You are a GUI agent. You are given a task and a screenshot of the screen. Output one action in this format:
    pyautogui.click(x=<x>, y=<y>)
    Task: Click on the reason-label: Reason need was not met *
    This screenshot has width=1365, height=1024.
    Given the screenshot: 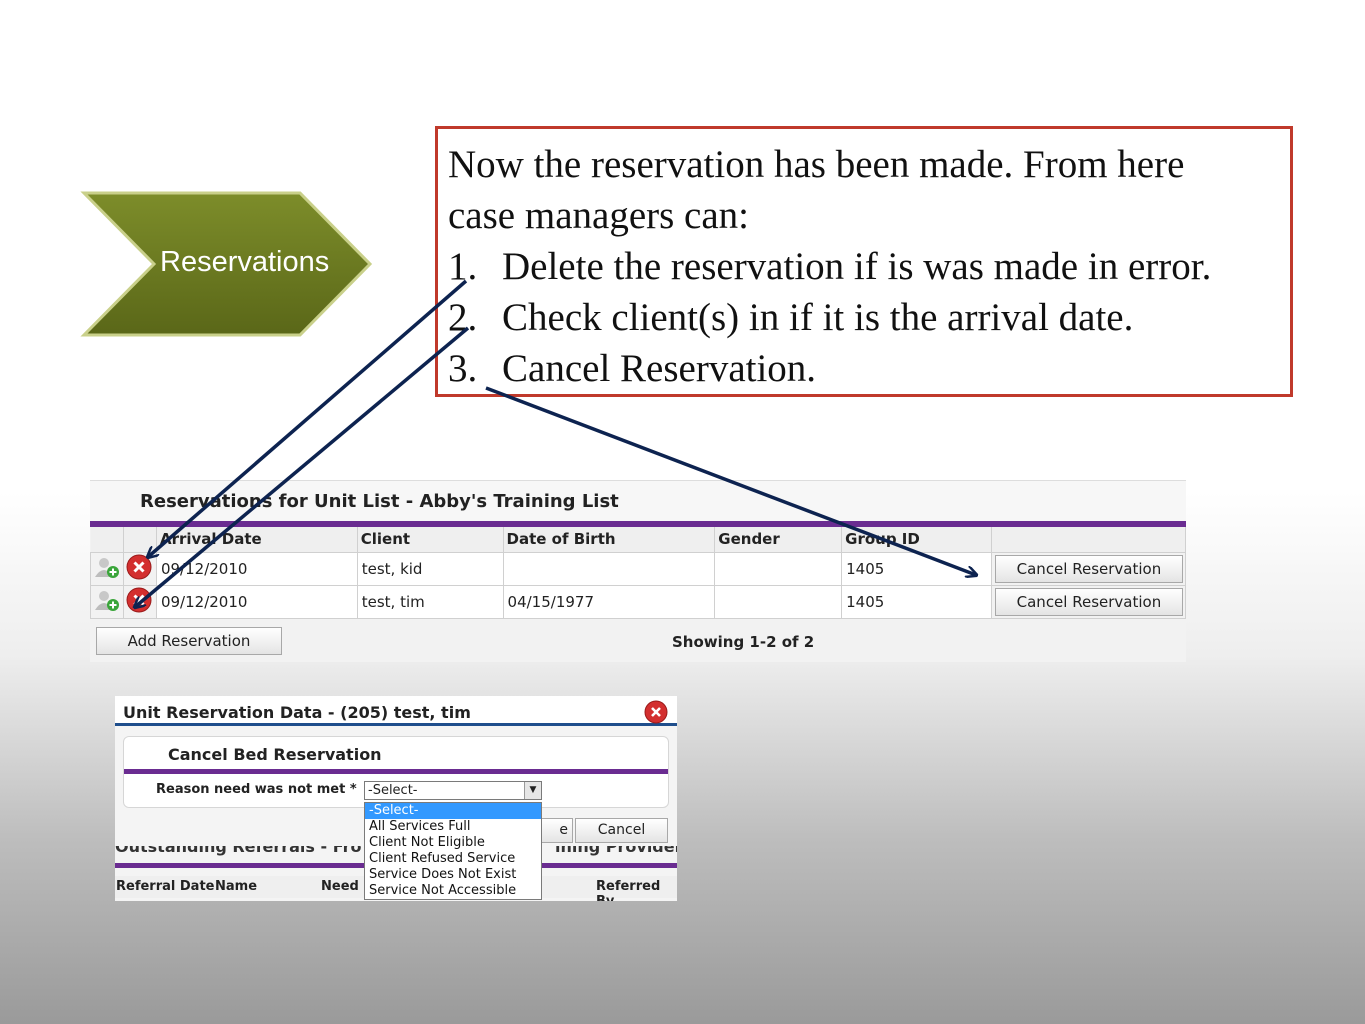 What is the action you would take?
    pyautogui.click(x=256, y=789)
    